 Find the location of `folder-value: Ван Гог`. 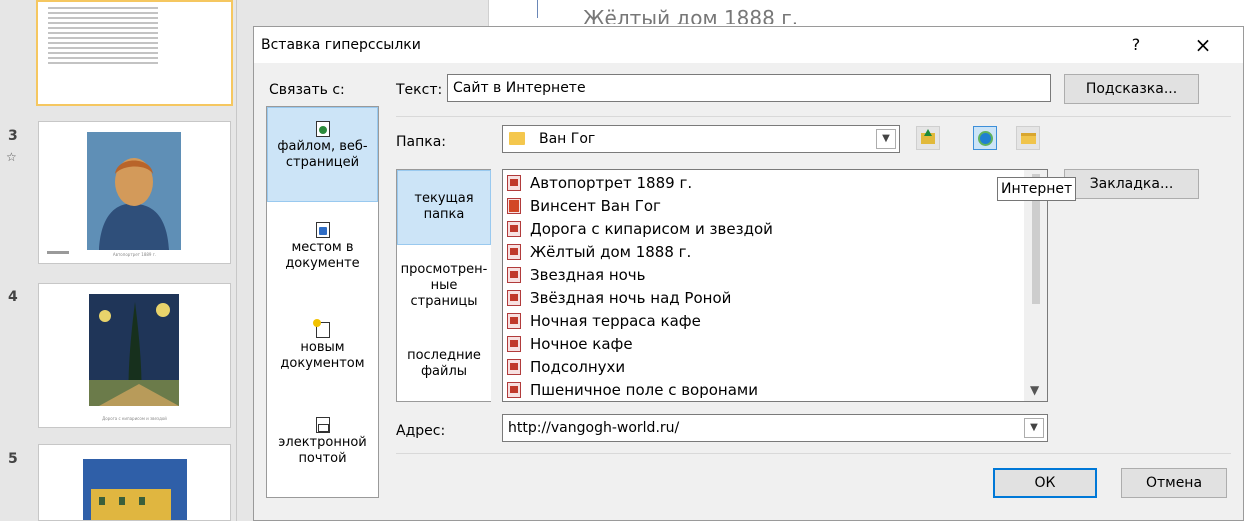

folder-value: Ван Гог is located at coordinates (567, 139).